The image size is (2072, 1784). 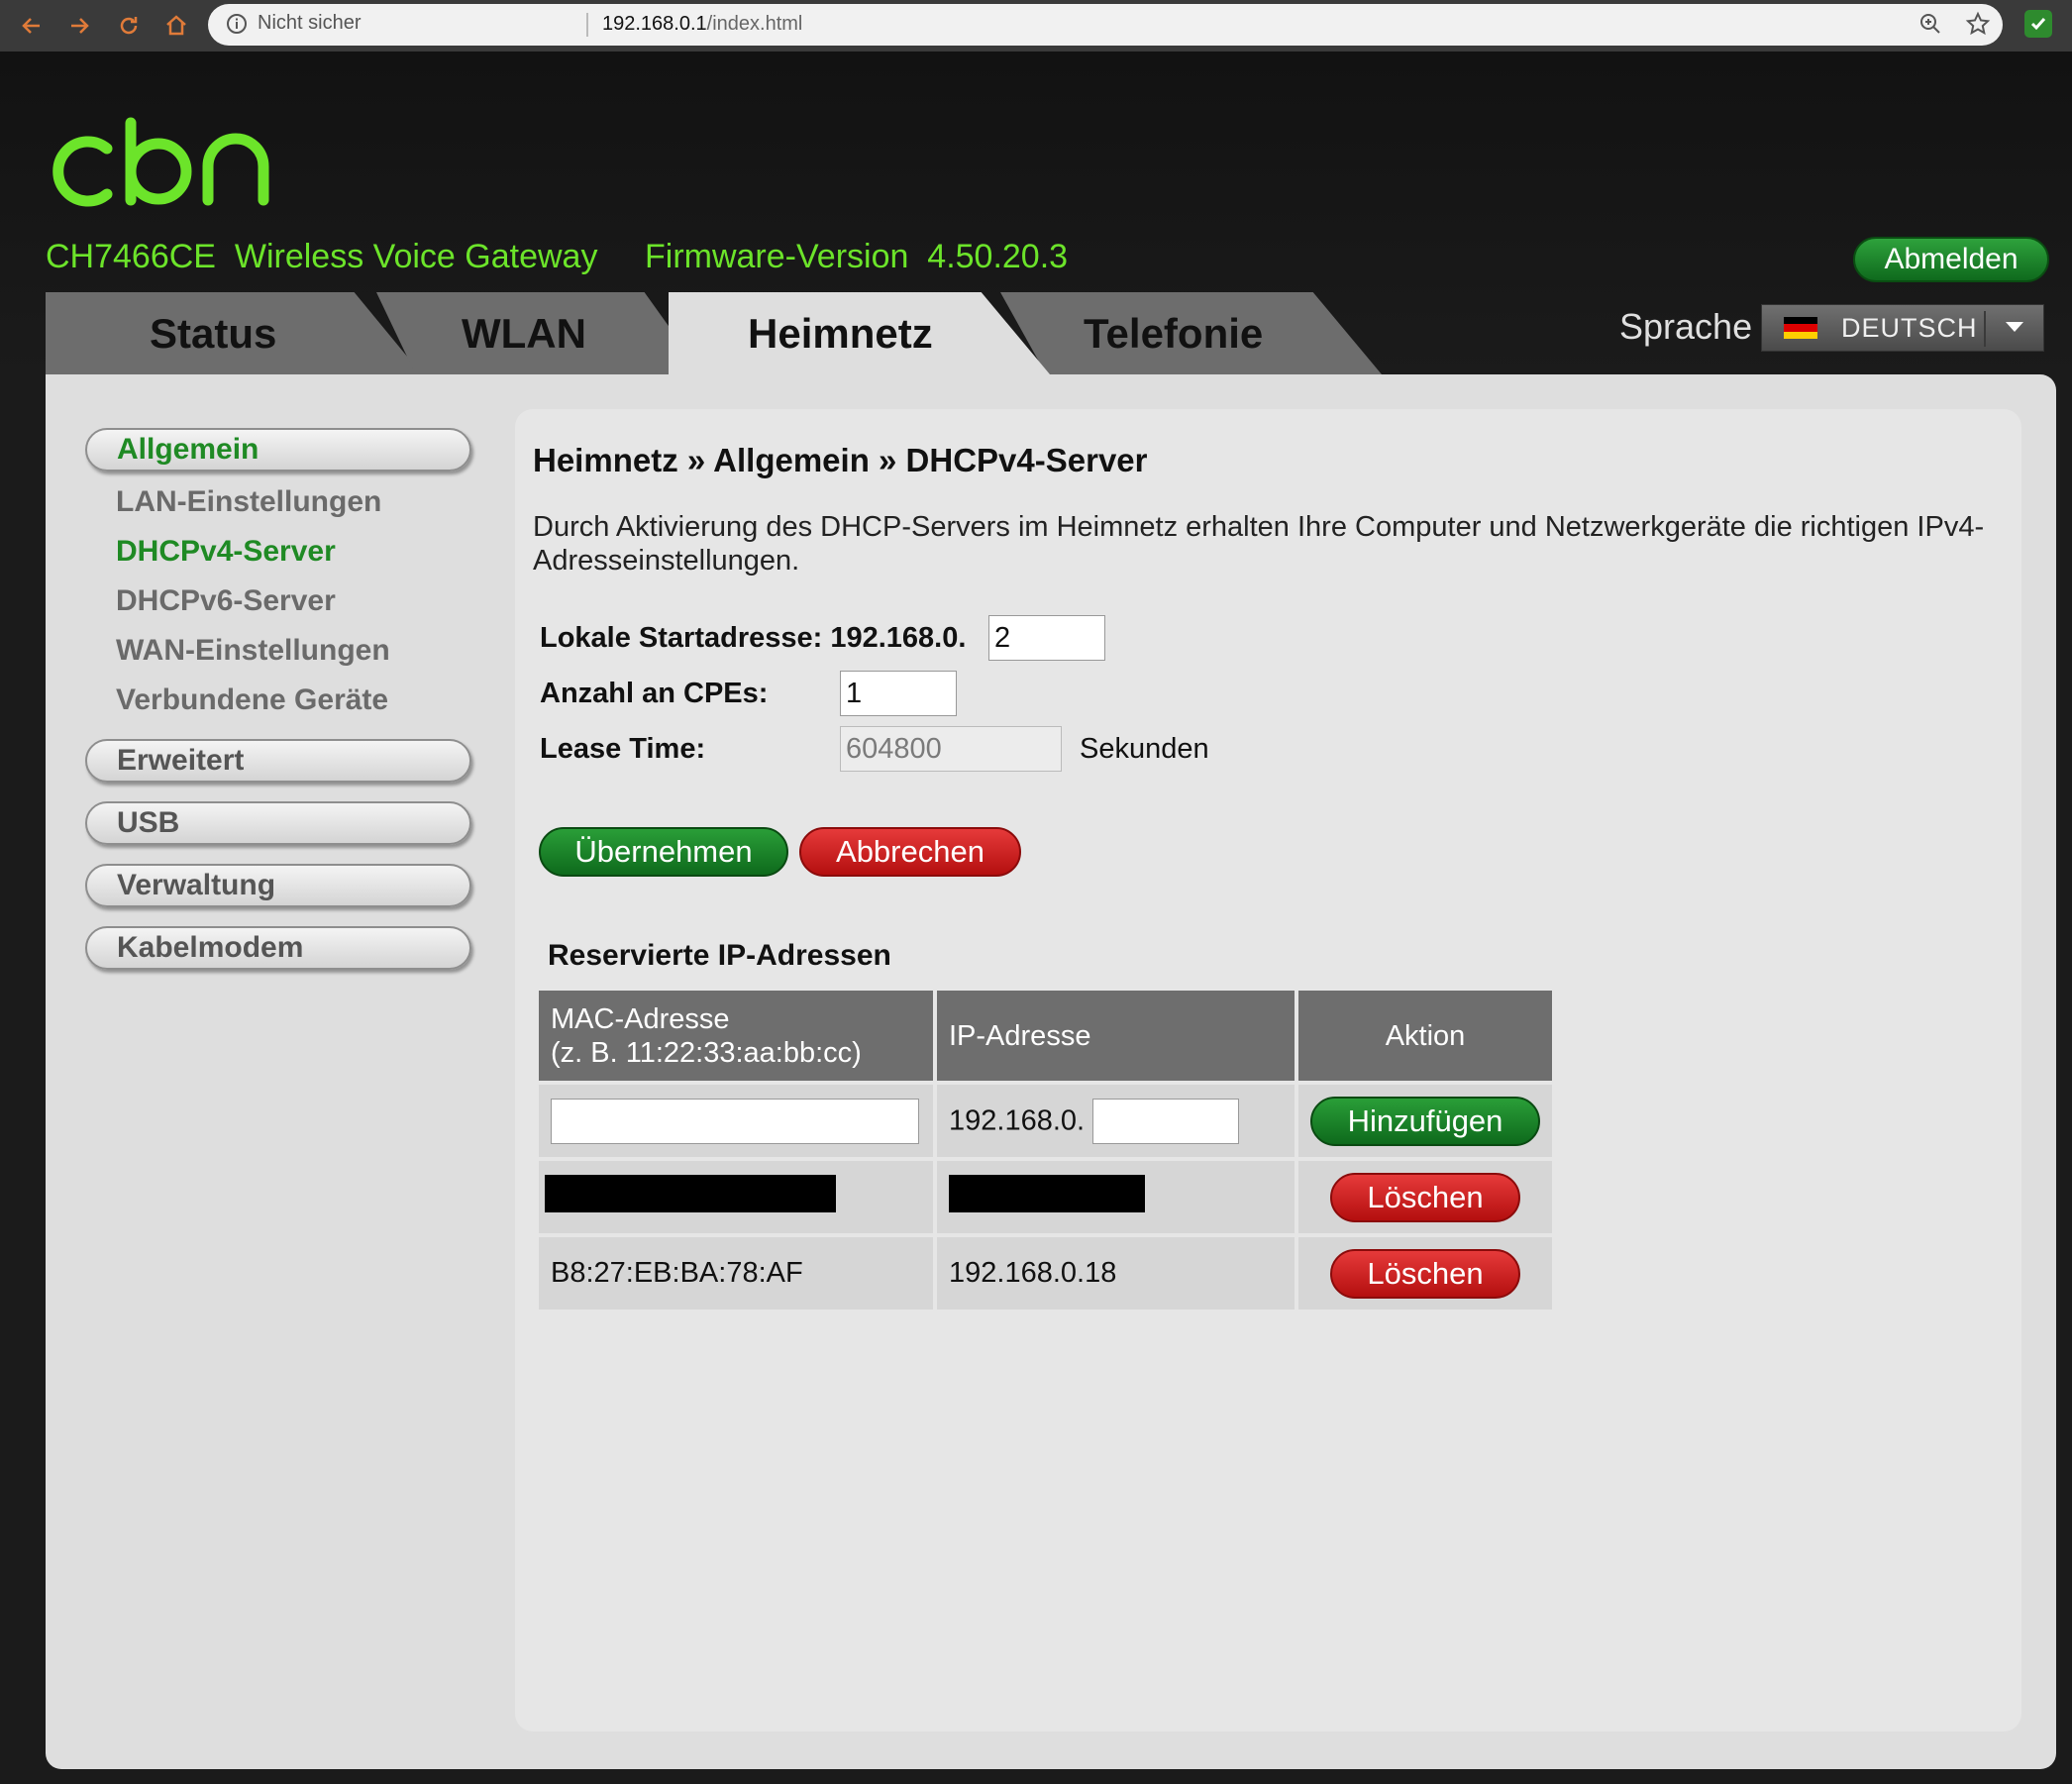 I want to click on mac-cell-redacted, so click(x=736, y=1197).